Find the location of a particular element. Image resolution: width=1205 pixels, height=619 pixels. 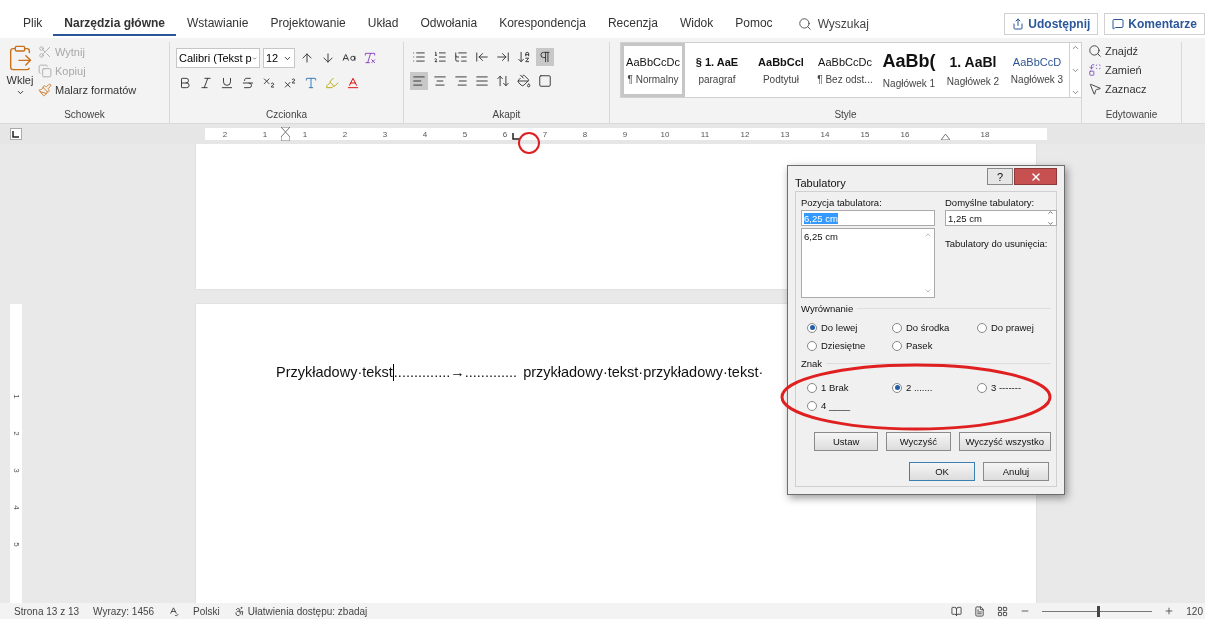

read-mode-icon is located at coordinates (957, 611).